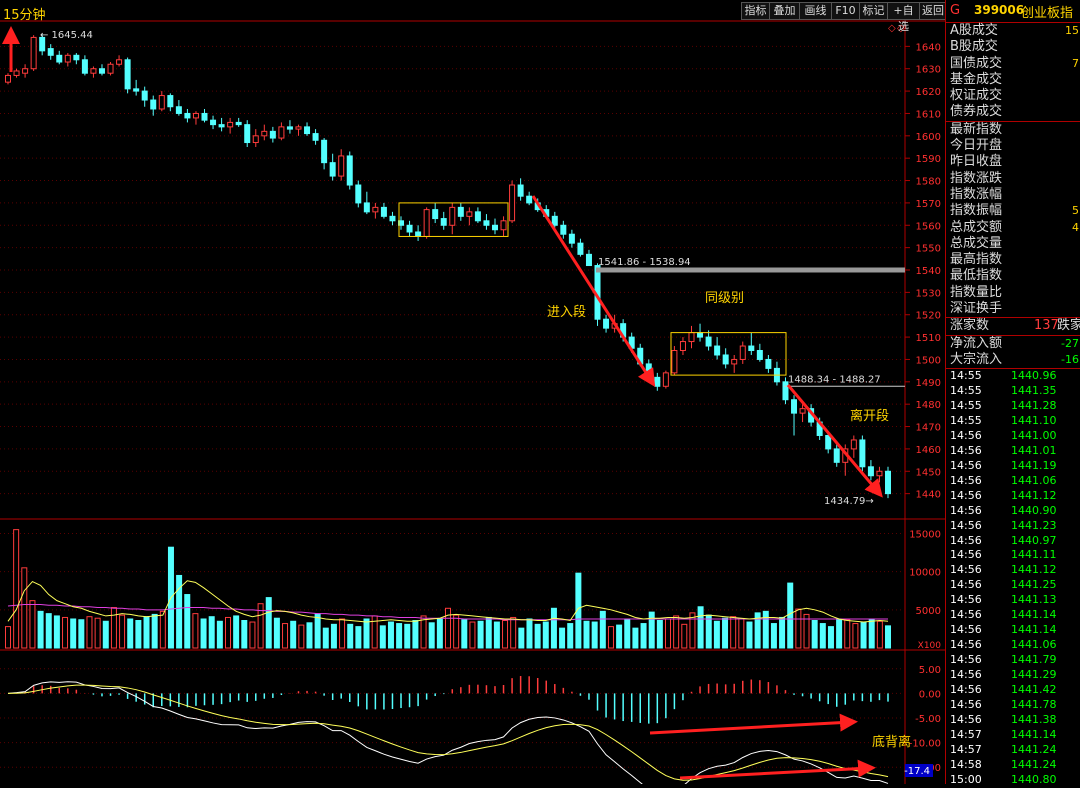  I want to click on toolbar-button-5: +自选, so click(903, 17).